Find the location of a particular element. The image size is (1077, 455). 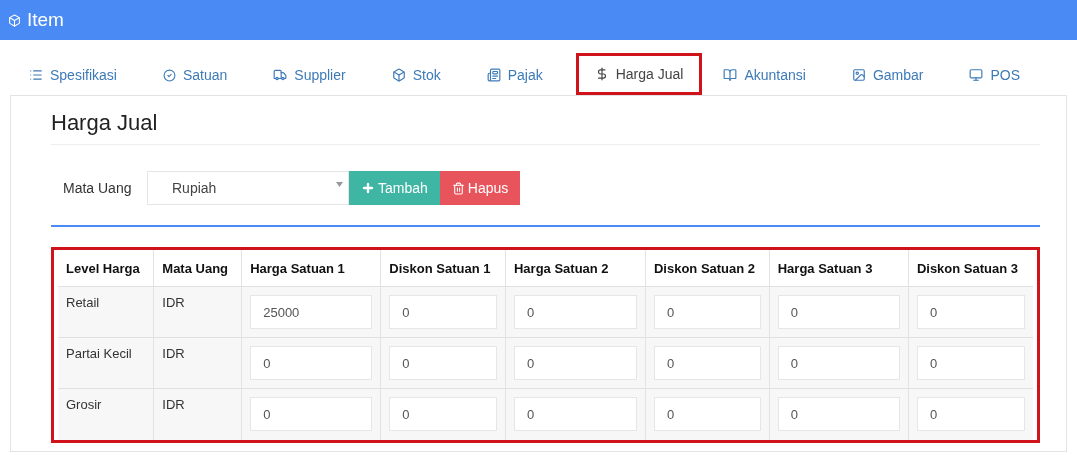

book-icon is located at coordinates (730, 75).